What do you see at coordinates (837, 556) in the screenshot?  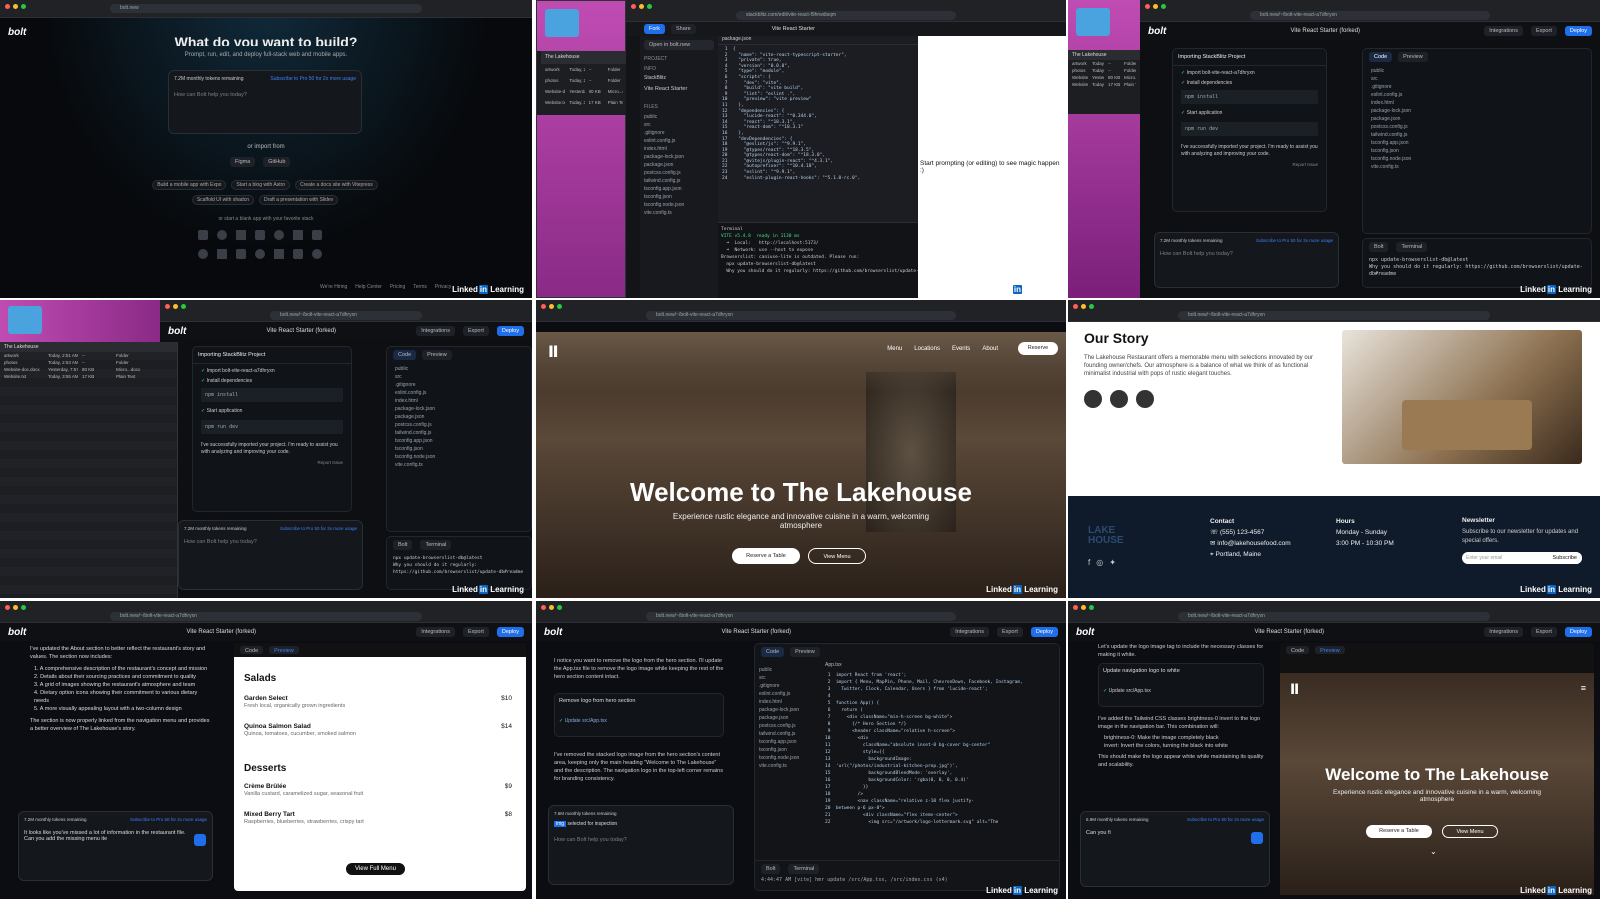 I see `view-menu-button: View Menu` at bounding box center [837, 556].